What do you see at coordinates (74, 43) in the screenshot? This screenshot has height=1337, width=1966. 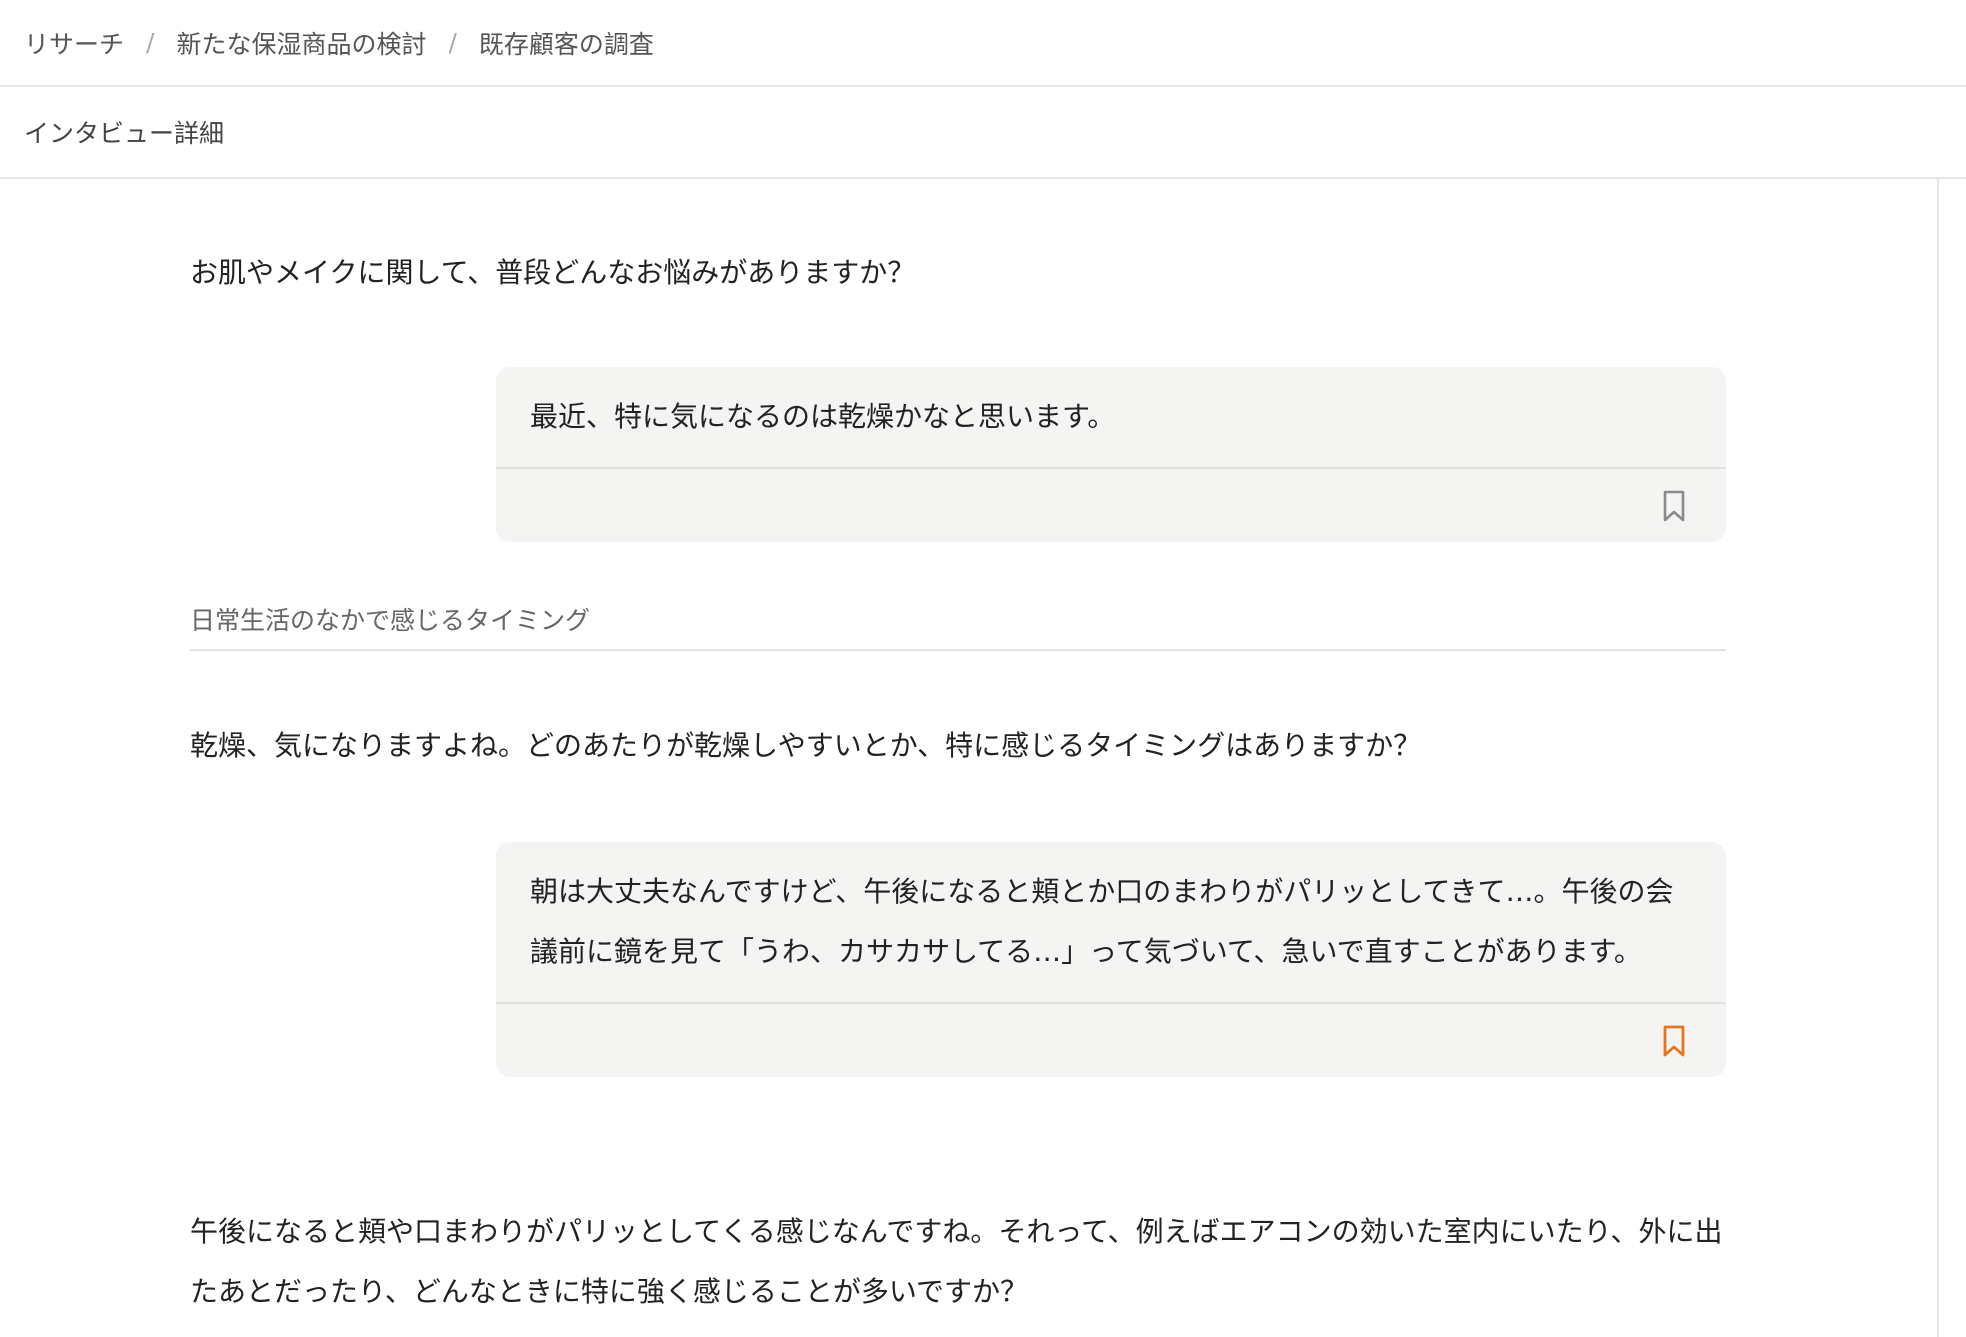 I see `breadcrumb-item-research: リサーチ` at bounding box center [74, 43].